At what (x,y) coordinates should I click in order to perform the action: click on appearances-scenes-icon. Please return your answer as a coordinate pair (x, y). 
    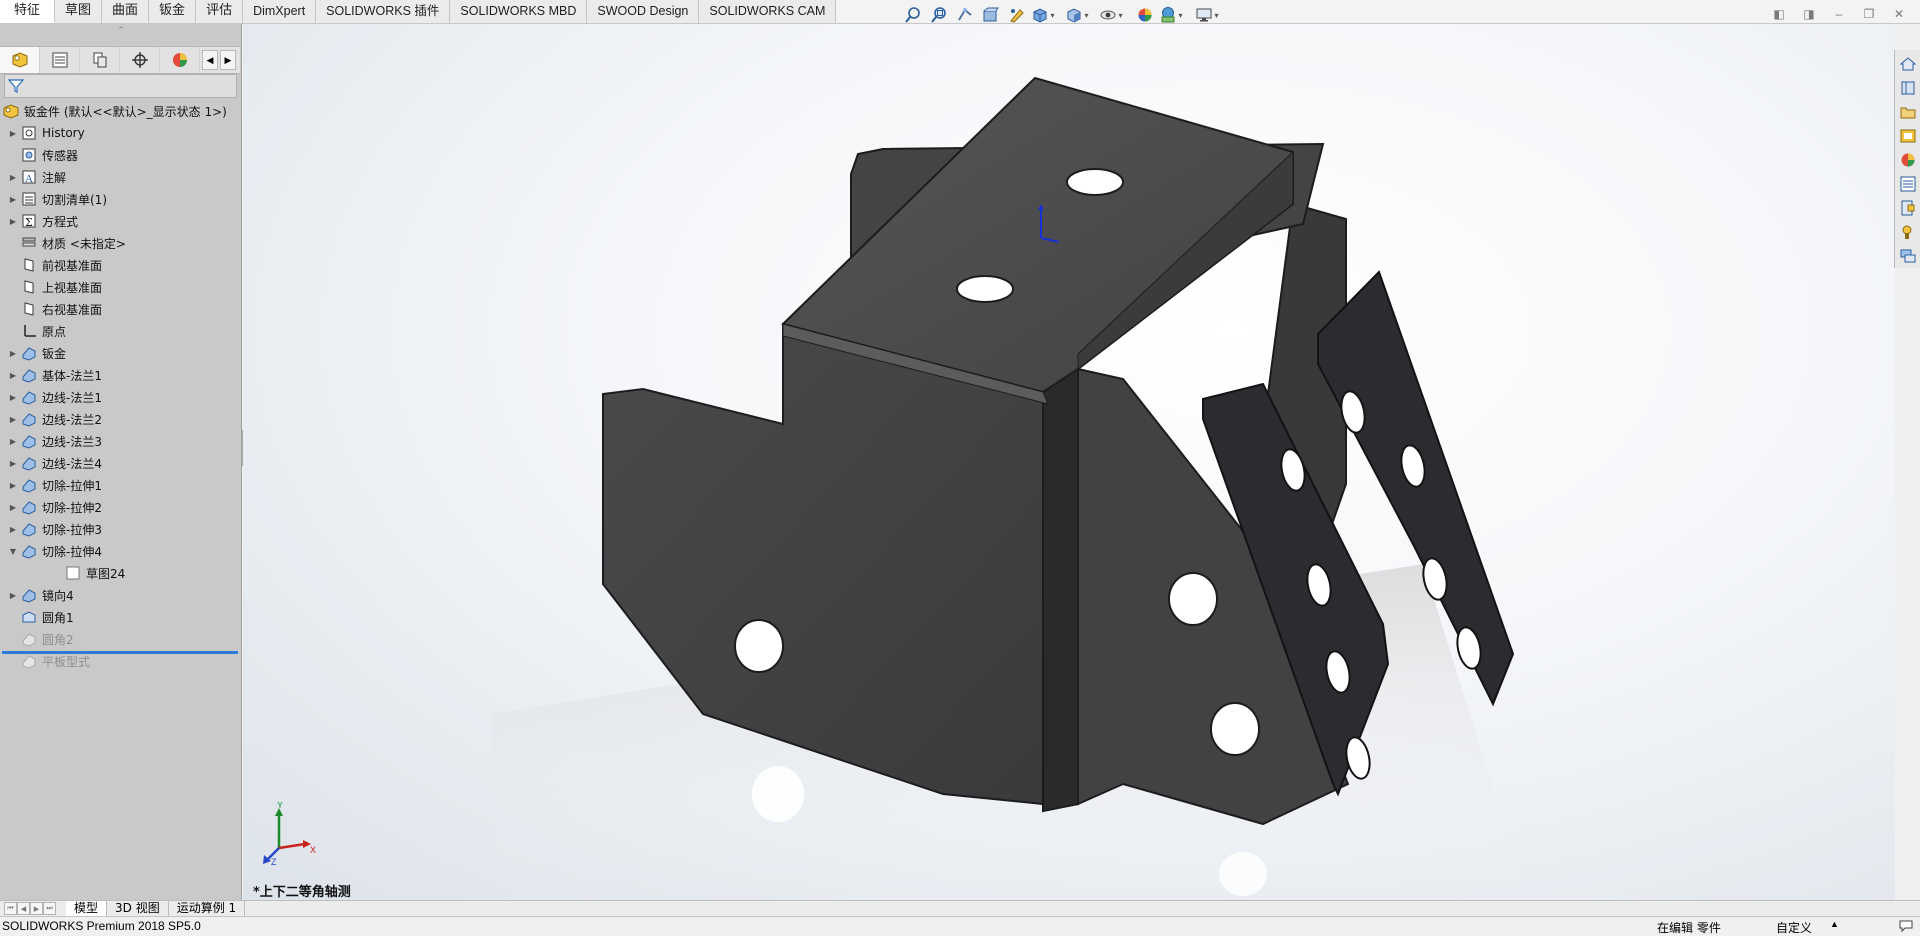
    Looking at the image, I should click on (1908, 160).